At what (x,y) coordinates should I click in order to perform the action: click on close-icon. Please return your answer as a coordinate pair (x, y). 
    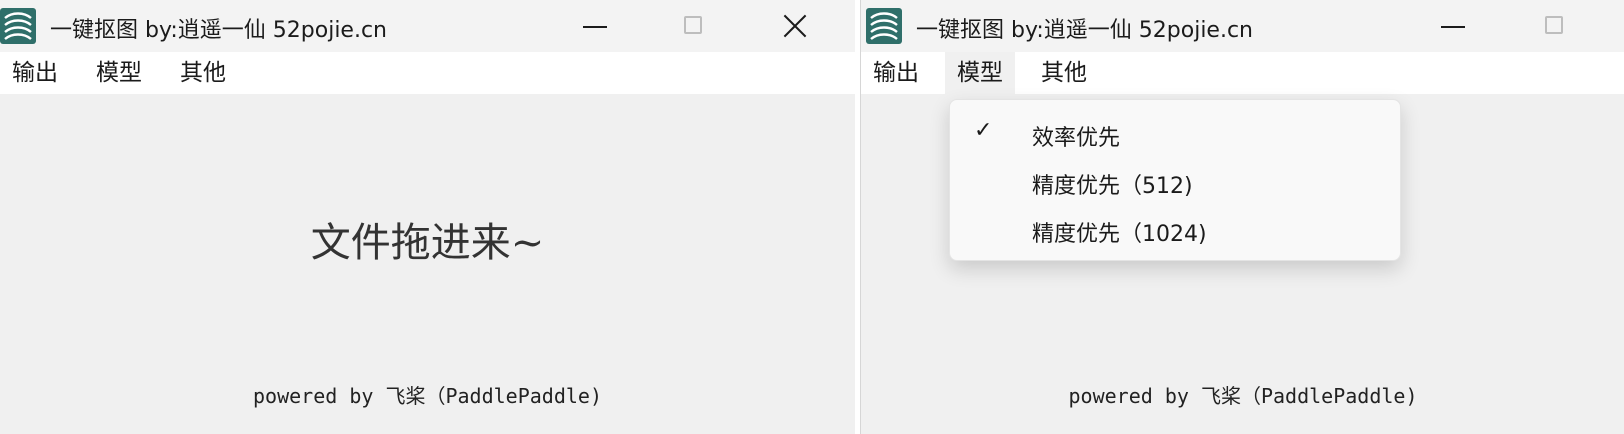
    Looking at the image, I should click on (794, 26).